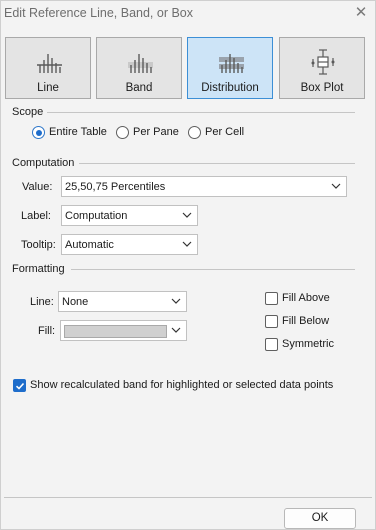 The height and width of the screenshot is (530, 376). Describe the element at coordinates (115, 187) in the screenshot. I see `value-select-text: 25,50,75 Percentiles` at that location.